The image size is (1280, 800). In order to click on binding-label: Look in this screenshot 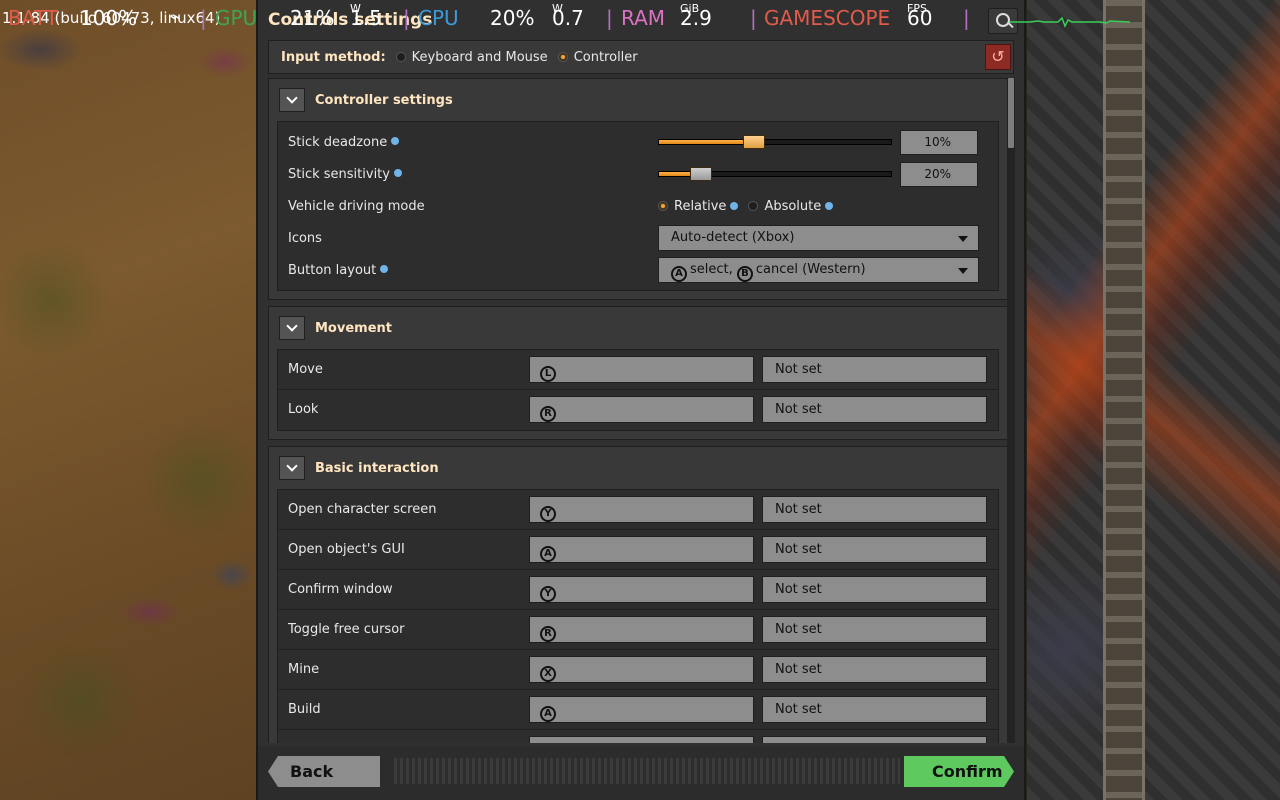, I will do `click(303, 409)`.